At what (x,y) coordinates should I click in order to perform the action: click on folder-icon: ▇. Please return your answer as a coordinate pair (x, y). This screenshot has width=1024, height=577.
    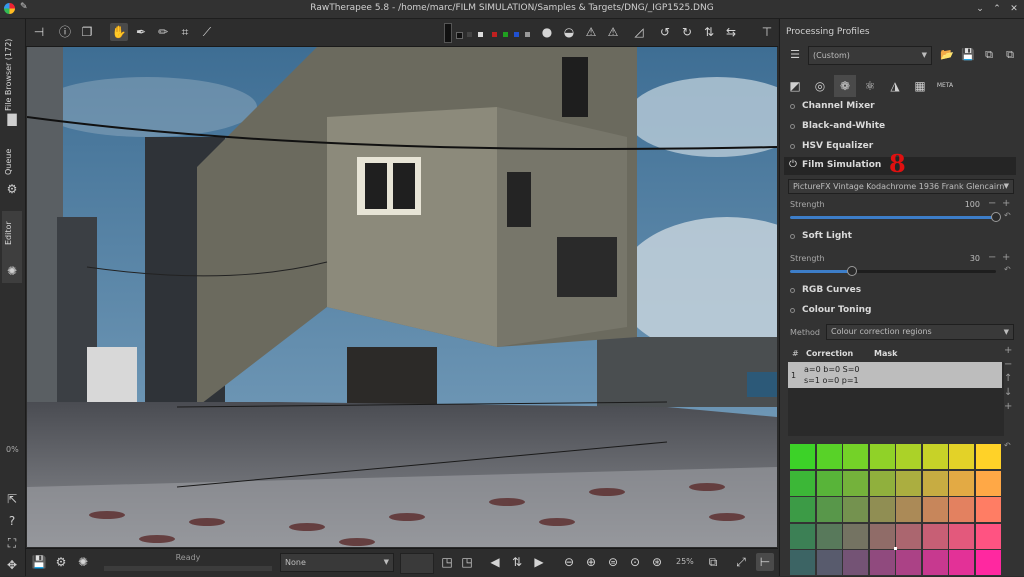
    Looking at the image, I should click on (12, 119).